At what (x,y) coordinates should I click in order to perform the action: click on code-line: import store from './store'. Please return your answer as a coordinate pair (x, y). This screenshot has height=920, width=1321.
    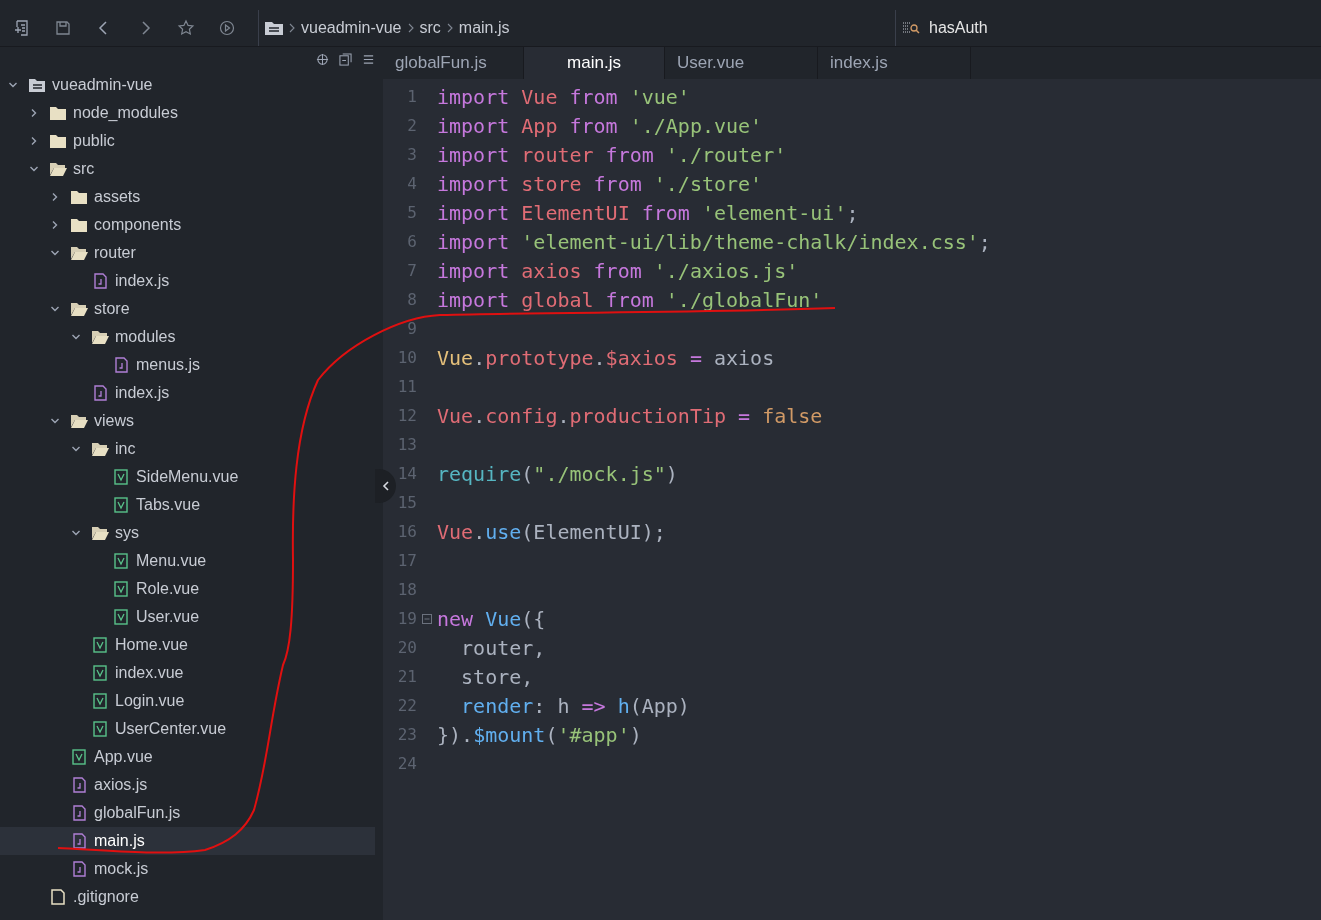
    Looking at the image, I should click on (600, 183).